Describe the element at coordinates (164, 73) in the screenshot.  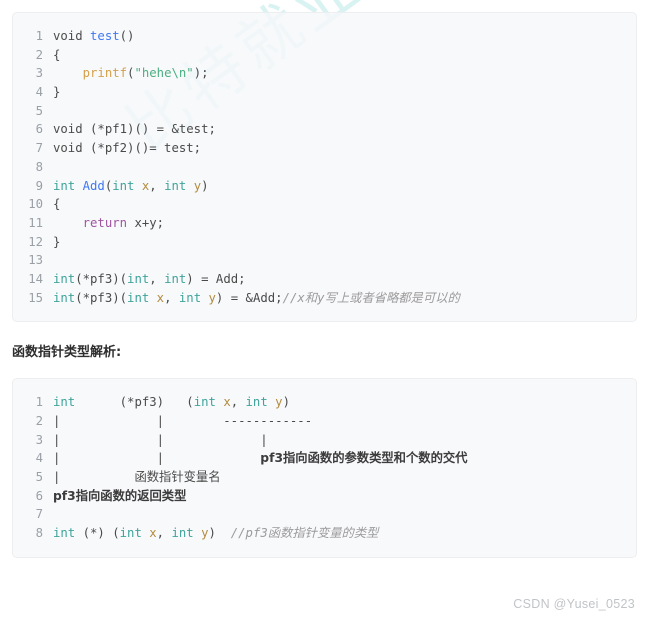
I see `code-token: "hehe\n"` at that location.